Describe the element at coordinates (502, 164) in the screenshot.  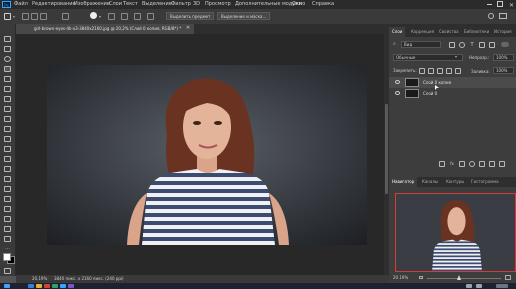
I see `delete-layer-icon` at that location.